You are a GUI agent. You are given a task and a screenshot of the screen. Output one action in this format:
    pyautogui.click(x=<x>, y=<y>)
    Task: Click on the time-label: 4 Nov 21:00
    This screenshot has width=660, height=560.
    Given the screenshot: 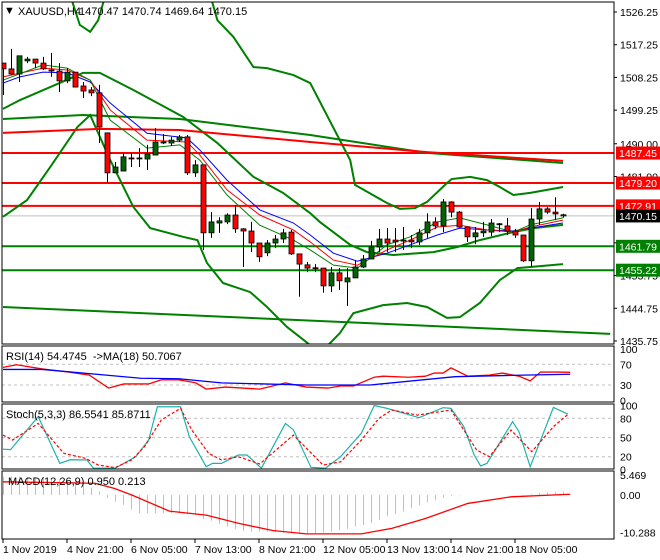 What is the action you would take?
    pyautogui.click(x=95, y=550)
    